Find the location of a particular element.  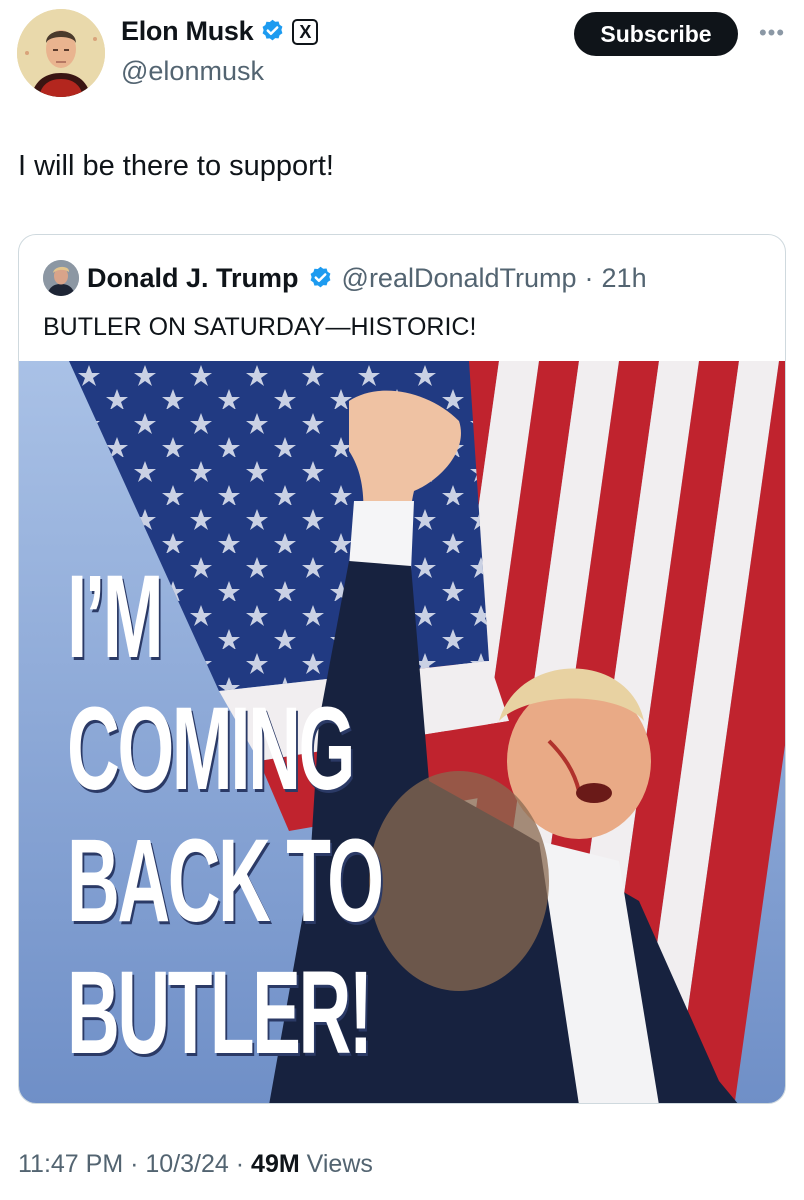

avatar-image is located at coordinates (61, 53).